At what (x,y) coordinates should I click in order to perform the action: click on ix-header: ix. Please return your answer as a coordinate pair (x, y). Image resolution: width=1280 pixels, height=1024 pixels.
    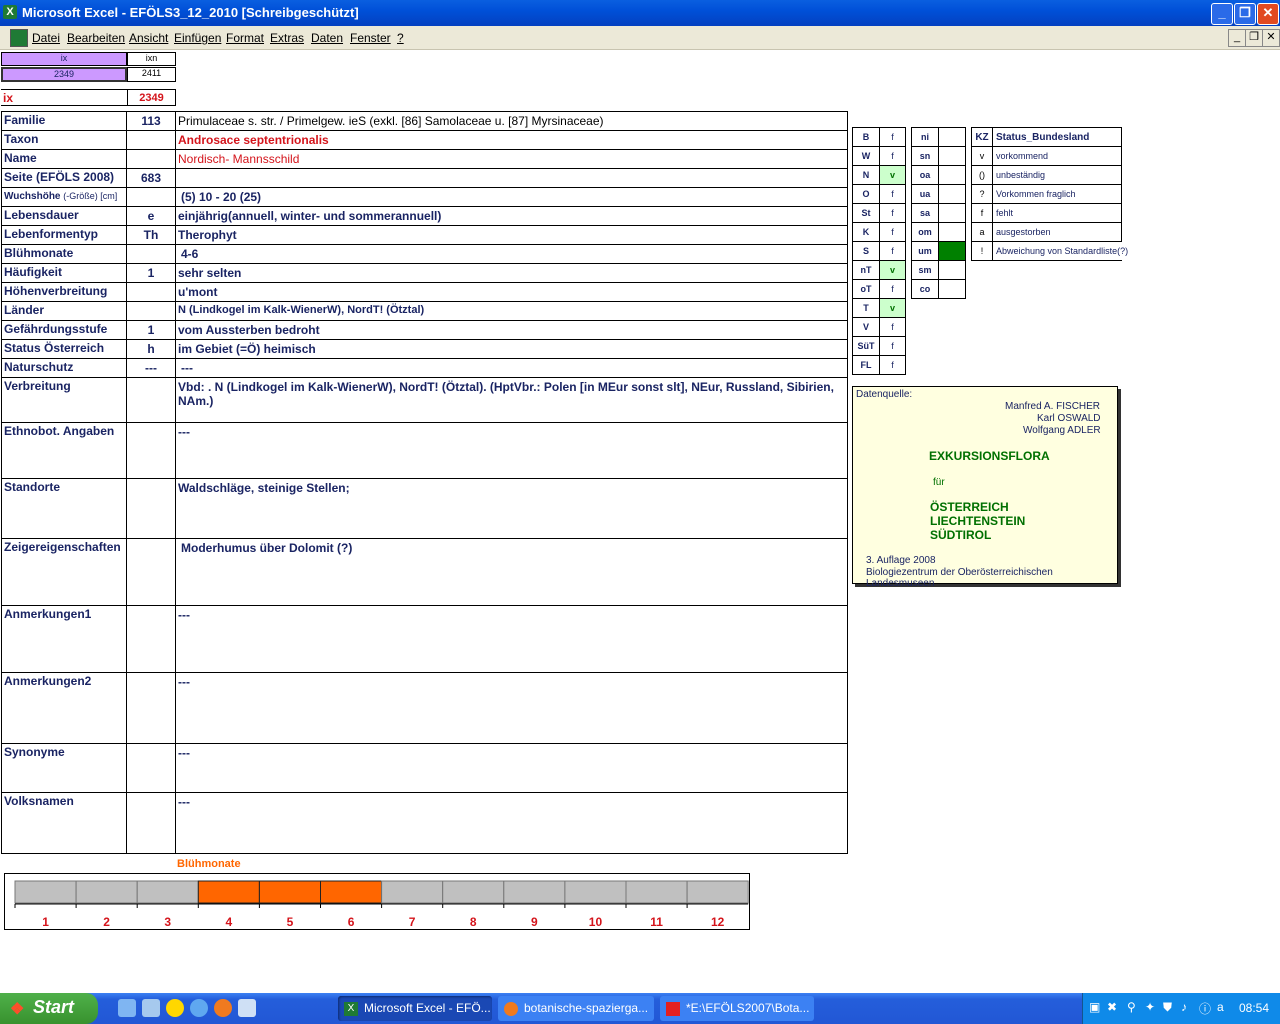
    Looking at the image, I should click on (64, 59).